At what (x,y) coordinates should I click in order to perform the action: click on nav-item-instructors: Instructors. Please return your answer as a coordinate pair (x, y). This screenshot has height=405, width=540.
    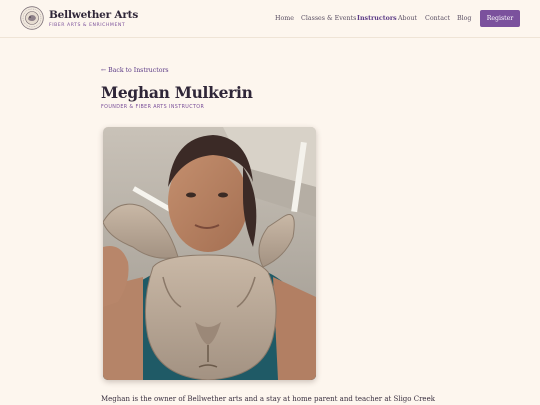
    Looking at the image, I should click on (377, 18).